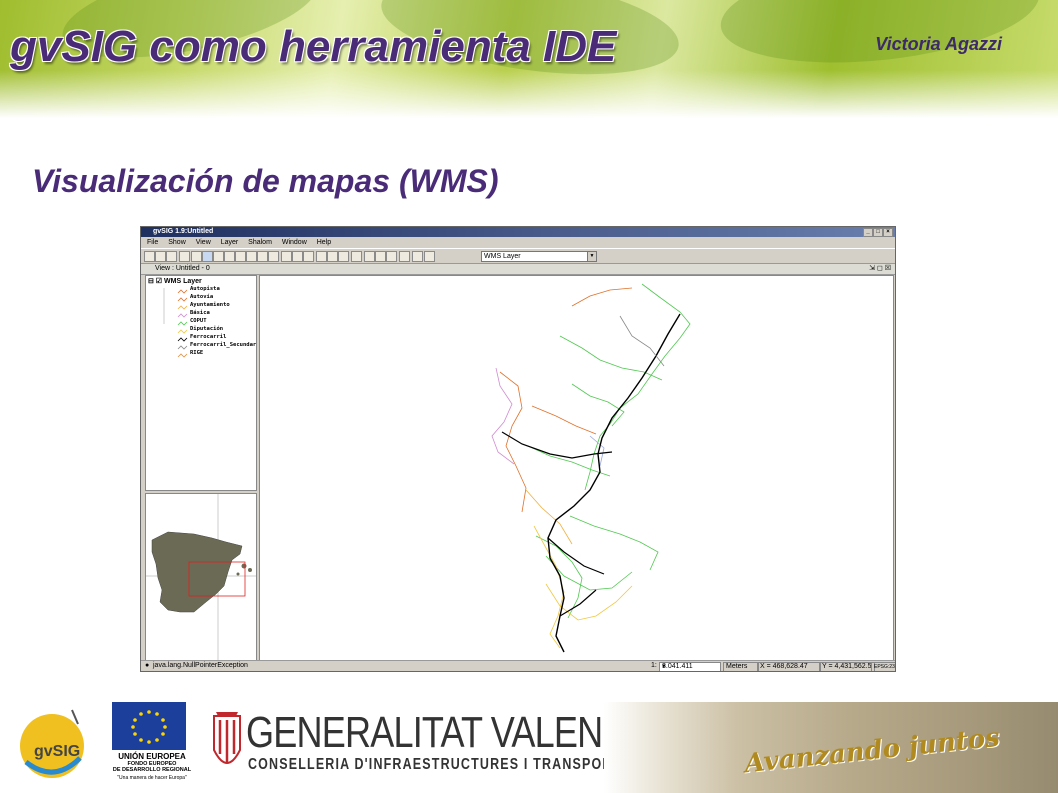  Describe the element at coordinates (182, 268) in the screenshot. I see `view-title: View : Untitled - 0` at that location.